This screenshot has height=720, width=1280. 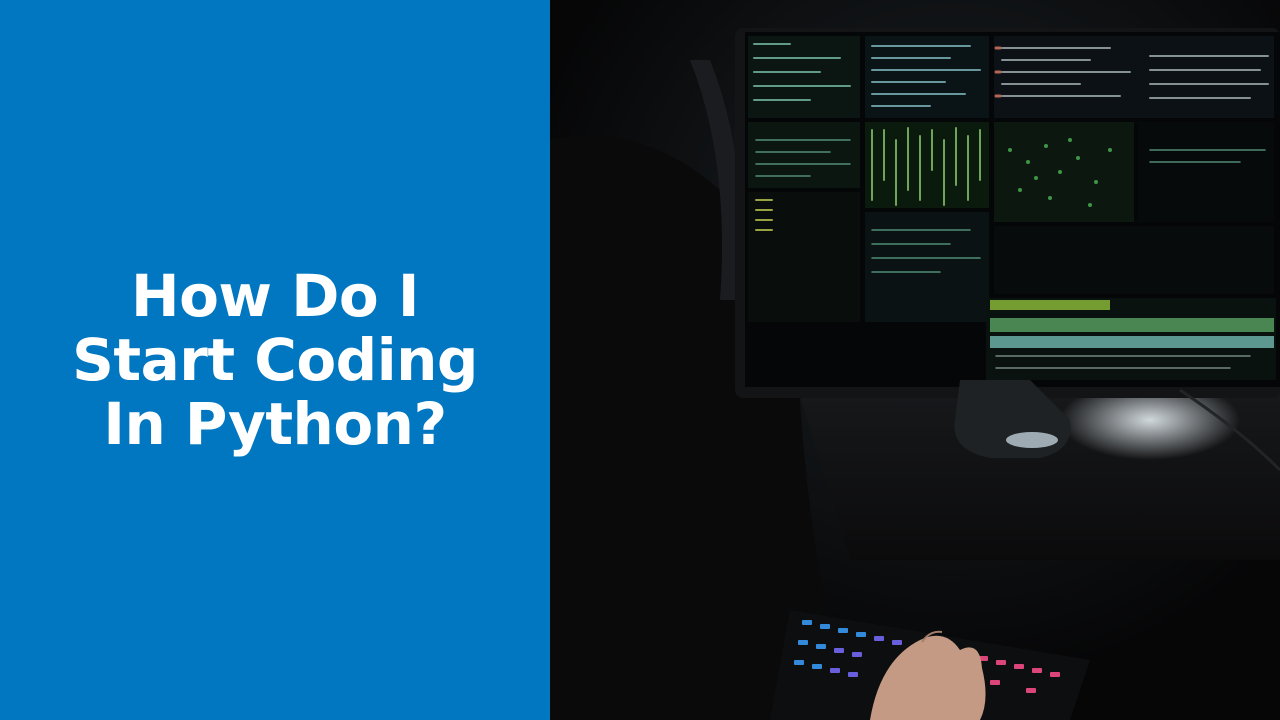 I want to click on stand-highlight, so click(x=1032, y=440).